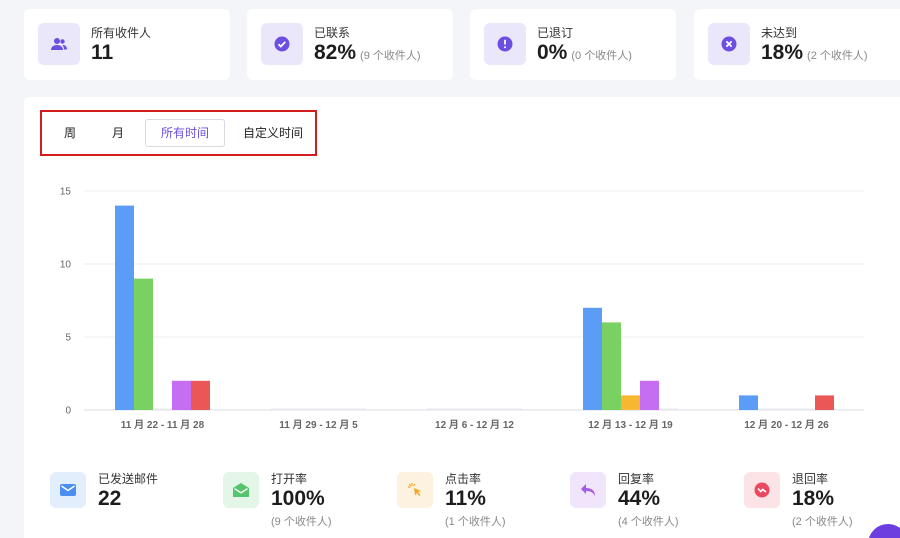 This screenshot has height=538, width=900. I want to click on y-tick-label: 15, so click(66, 192).